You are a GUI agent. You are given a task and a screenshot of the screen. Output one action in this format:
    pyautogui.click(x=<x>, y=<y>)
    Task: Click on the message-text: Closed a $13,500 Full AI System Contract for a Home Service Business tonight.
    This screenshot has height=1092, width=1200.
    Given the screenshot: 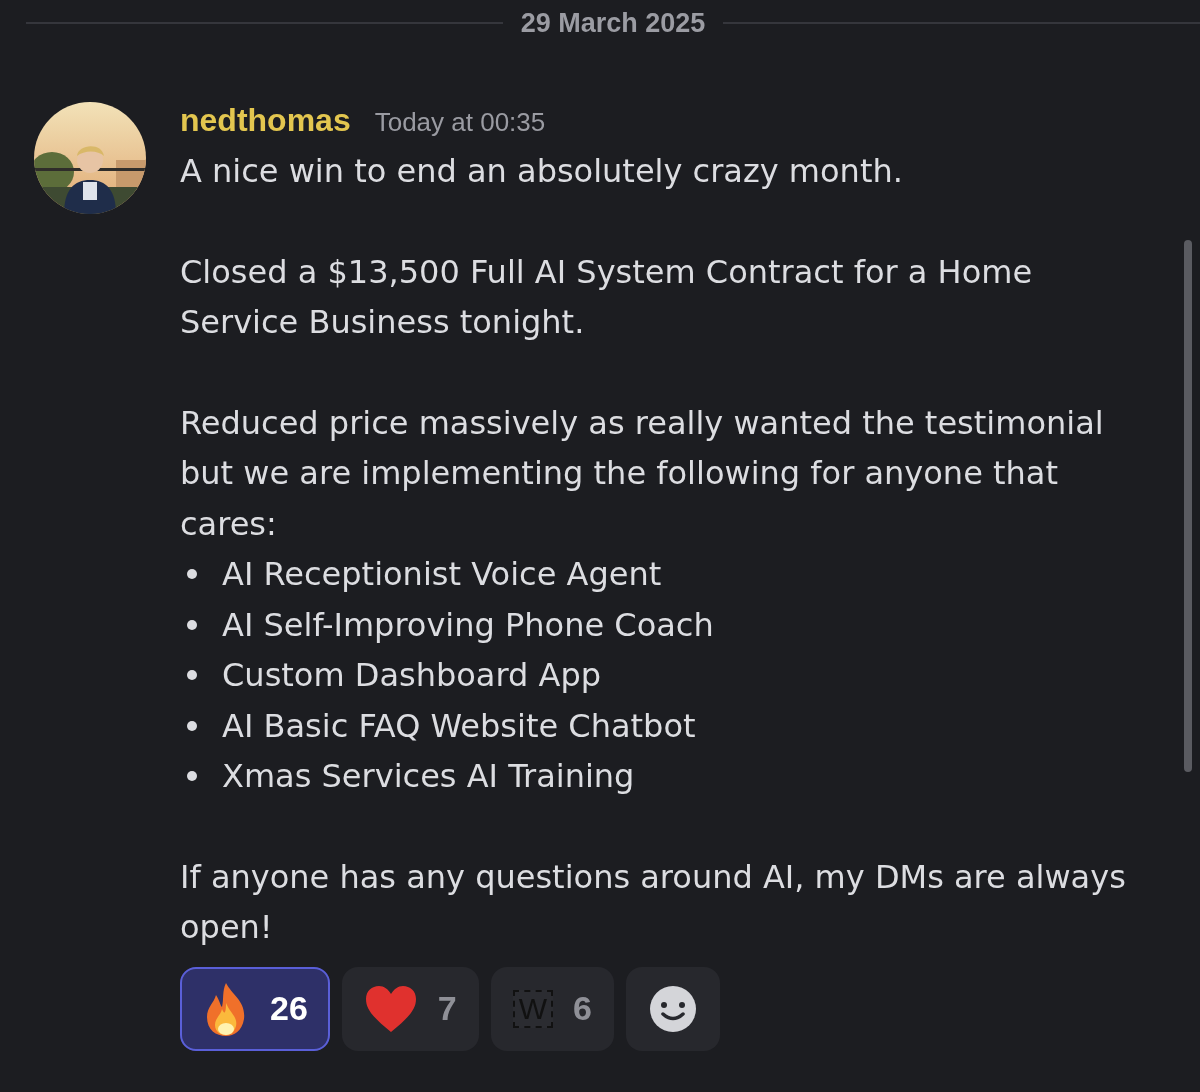 What is the action you would take?
    pyautogui.click(x=607, y=297)
    